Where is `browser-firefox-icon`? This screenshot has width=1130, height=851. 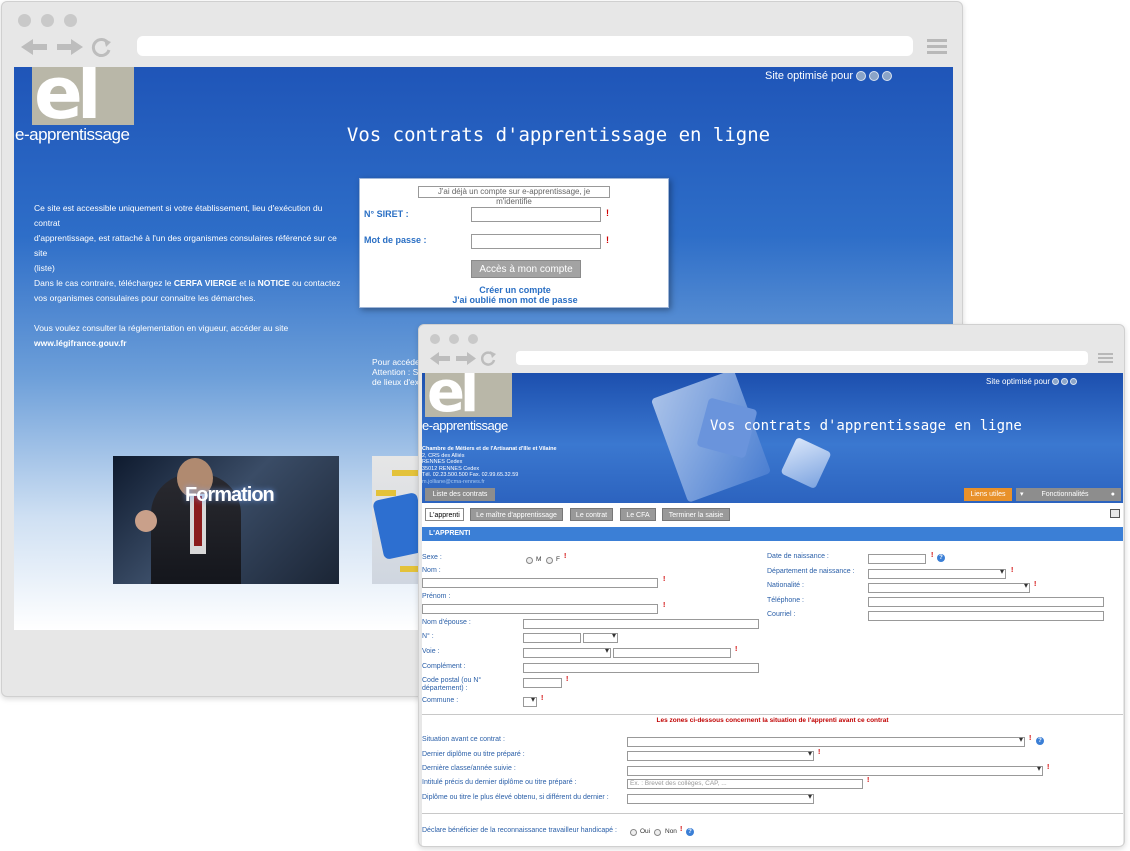
browser-firefox-icon is located at coordinates (1065, 381).